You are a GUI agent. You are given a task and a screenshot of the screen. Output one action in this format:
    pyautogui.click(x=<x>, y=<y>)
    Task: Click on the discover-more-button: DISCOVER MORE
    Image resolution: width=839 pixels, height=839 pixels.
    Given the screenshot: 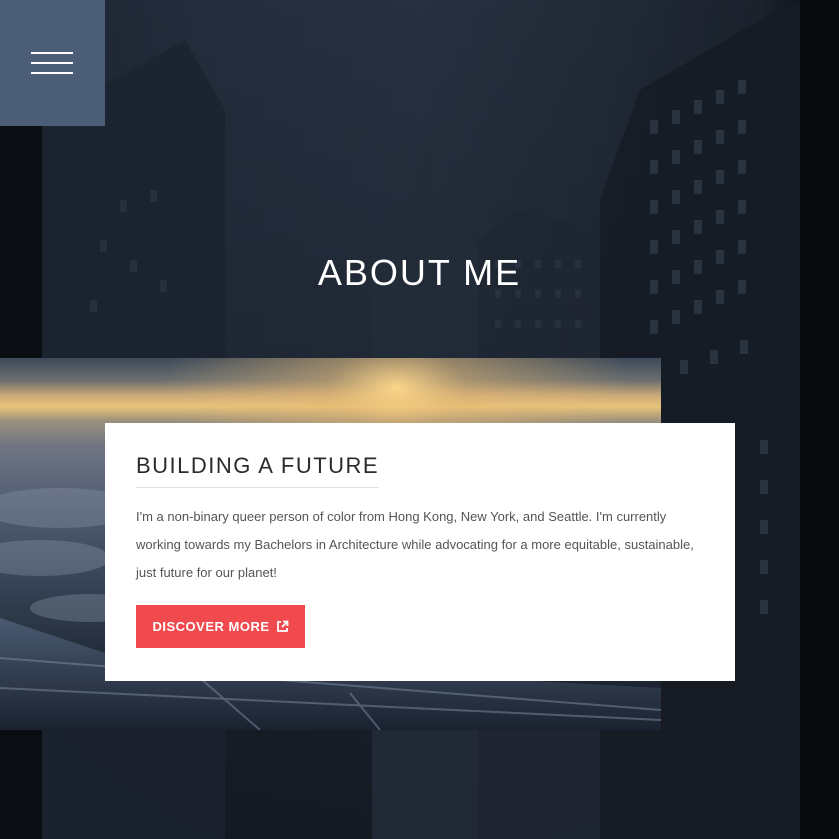 What is the action you would take?
    pyautogui.click(x=220, y=626)
    